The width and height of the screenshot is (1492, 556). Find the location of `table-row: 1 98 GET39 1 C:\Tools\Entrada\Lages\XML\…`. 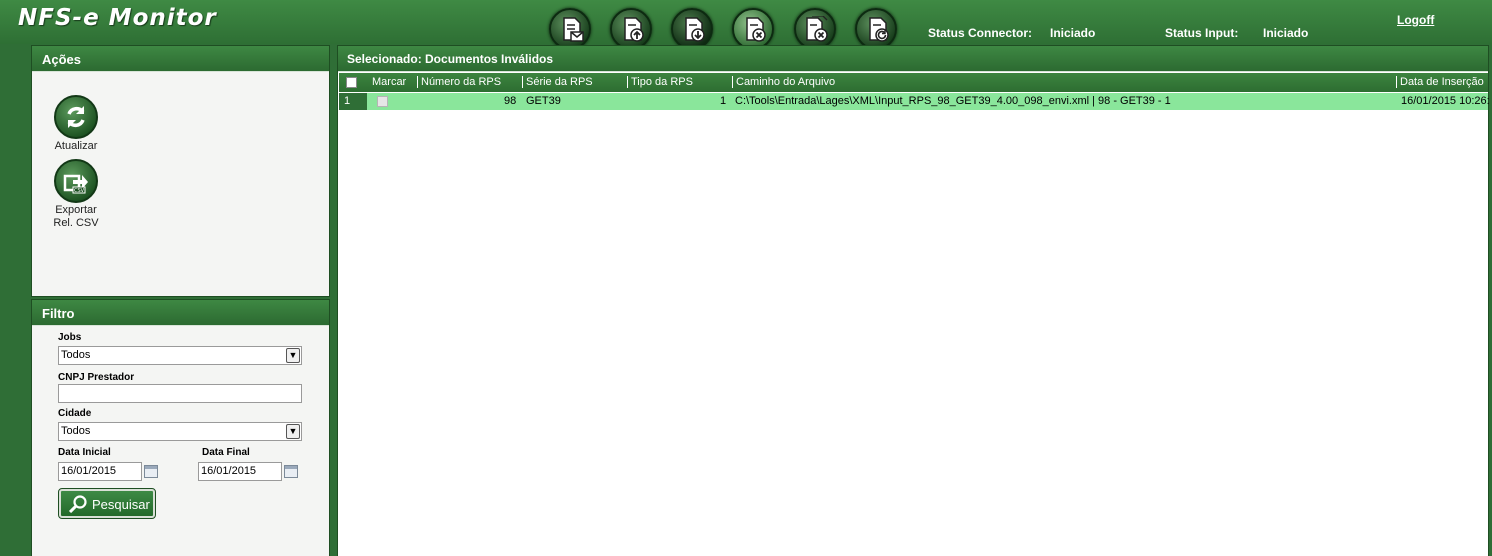

table-row: 1 98 GET39 1 C:\Tools\Entrada\Lages\XML\… is located at coordinates (914, 101).